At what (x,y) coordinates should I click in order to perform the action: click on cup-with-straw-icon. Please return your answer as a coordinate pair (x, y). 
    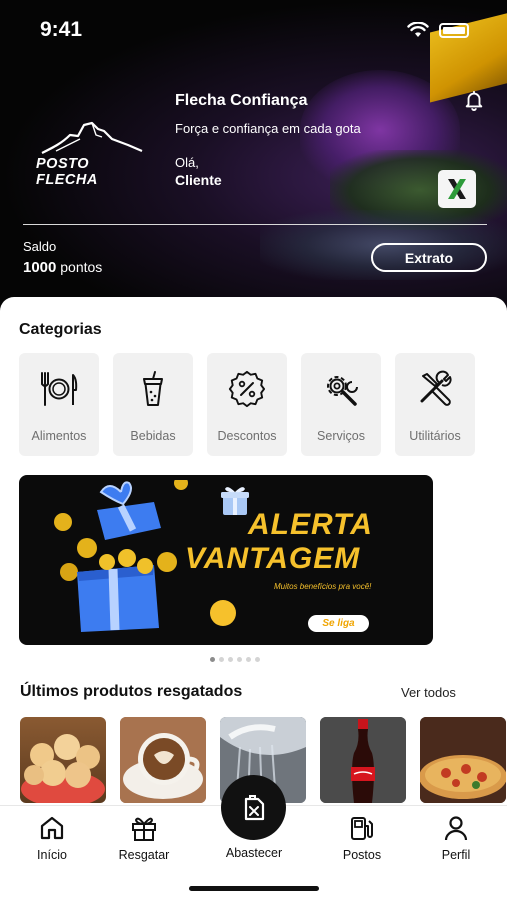
    Looking at the image, I should click on (153, 388).